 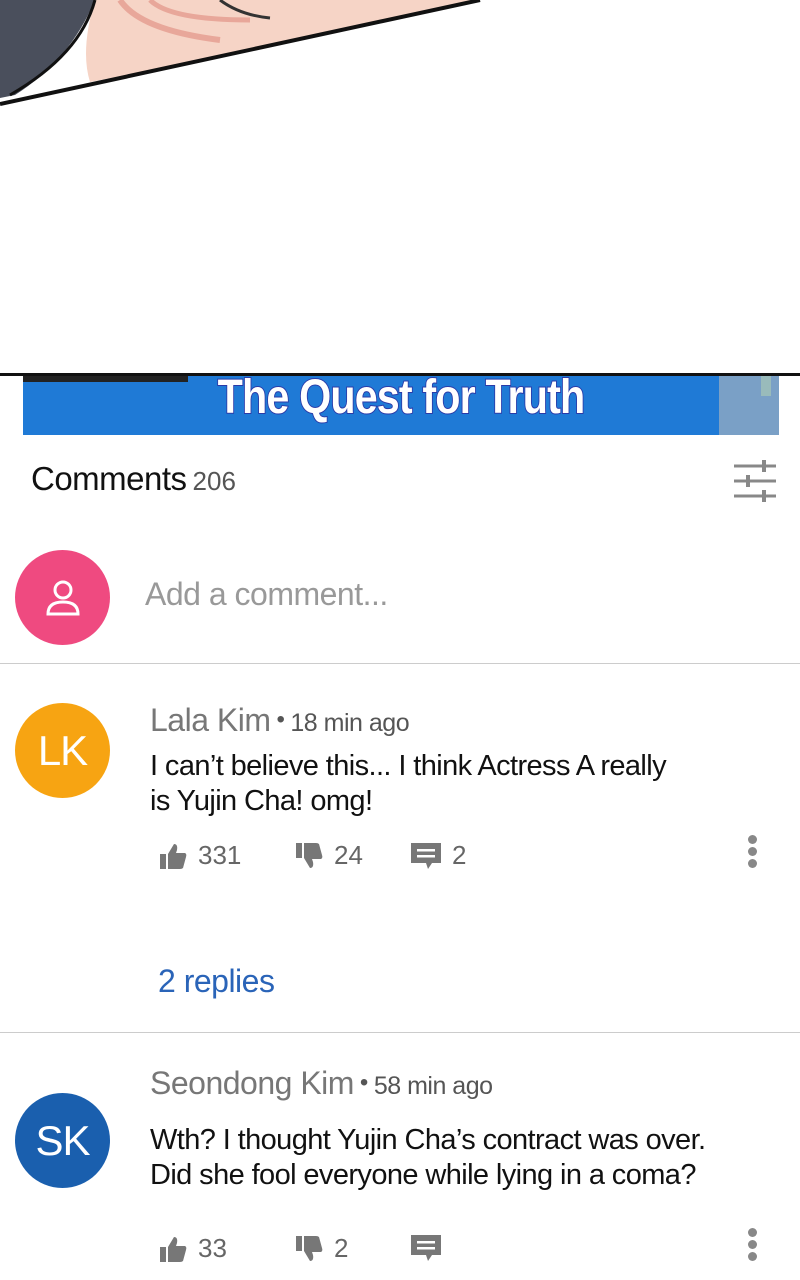 What do you see at coordinates (210, 720) in the screenshot?
I see `comment-author: Lala Kim` at bounding box center [210, 720].